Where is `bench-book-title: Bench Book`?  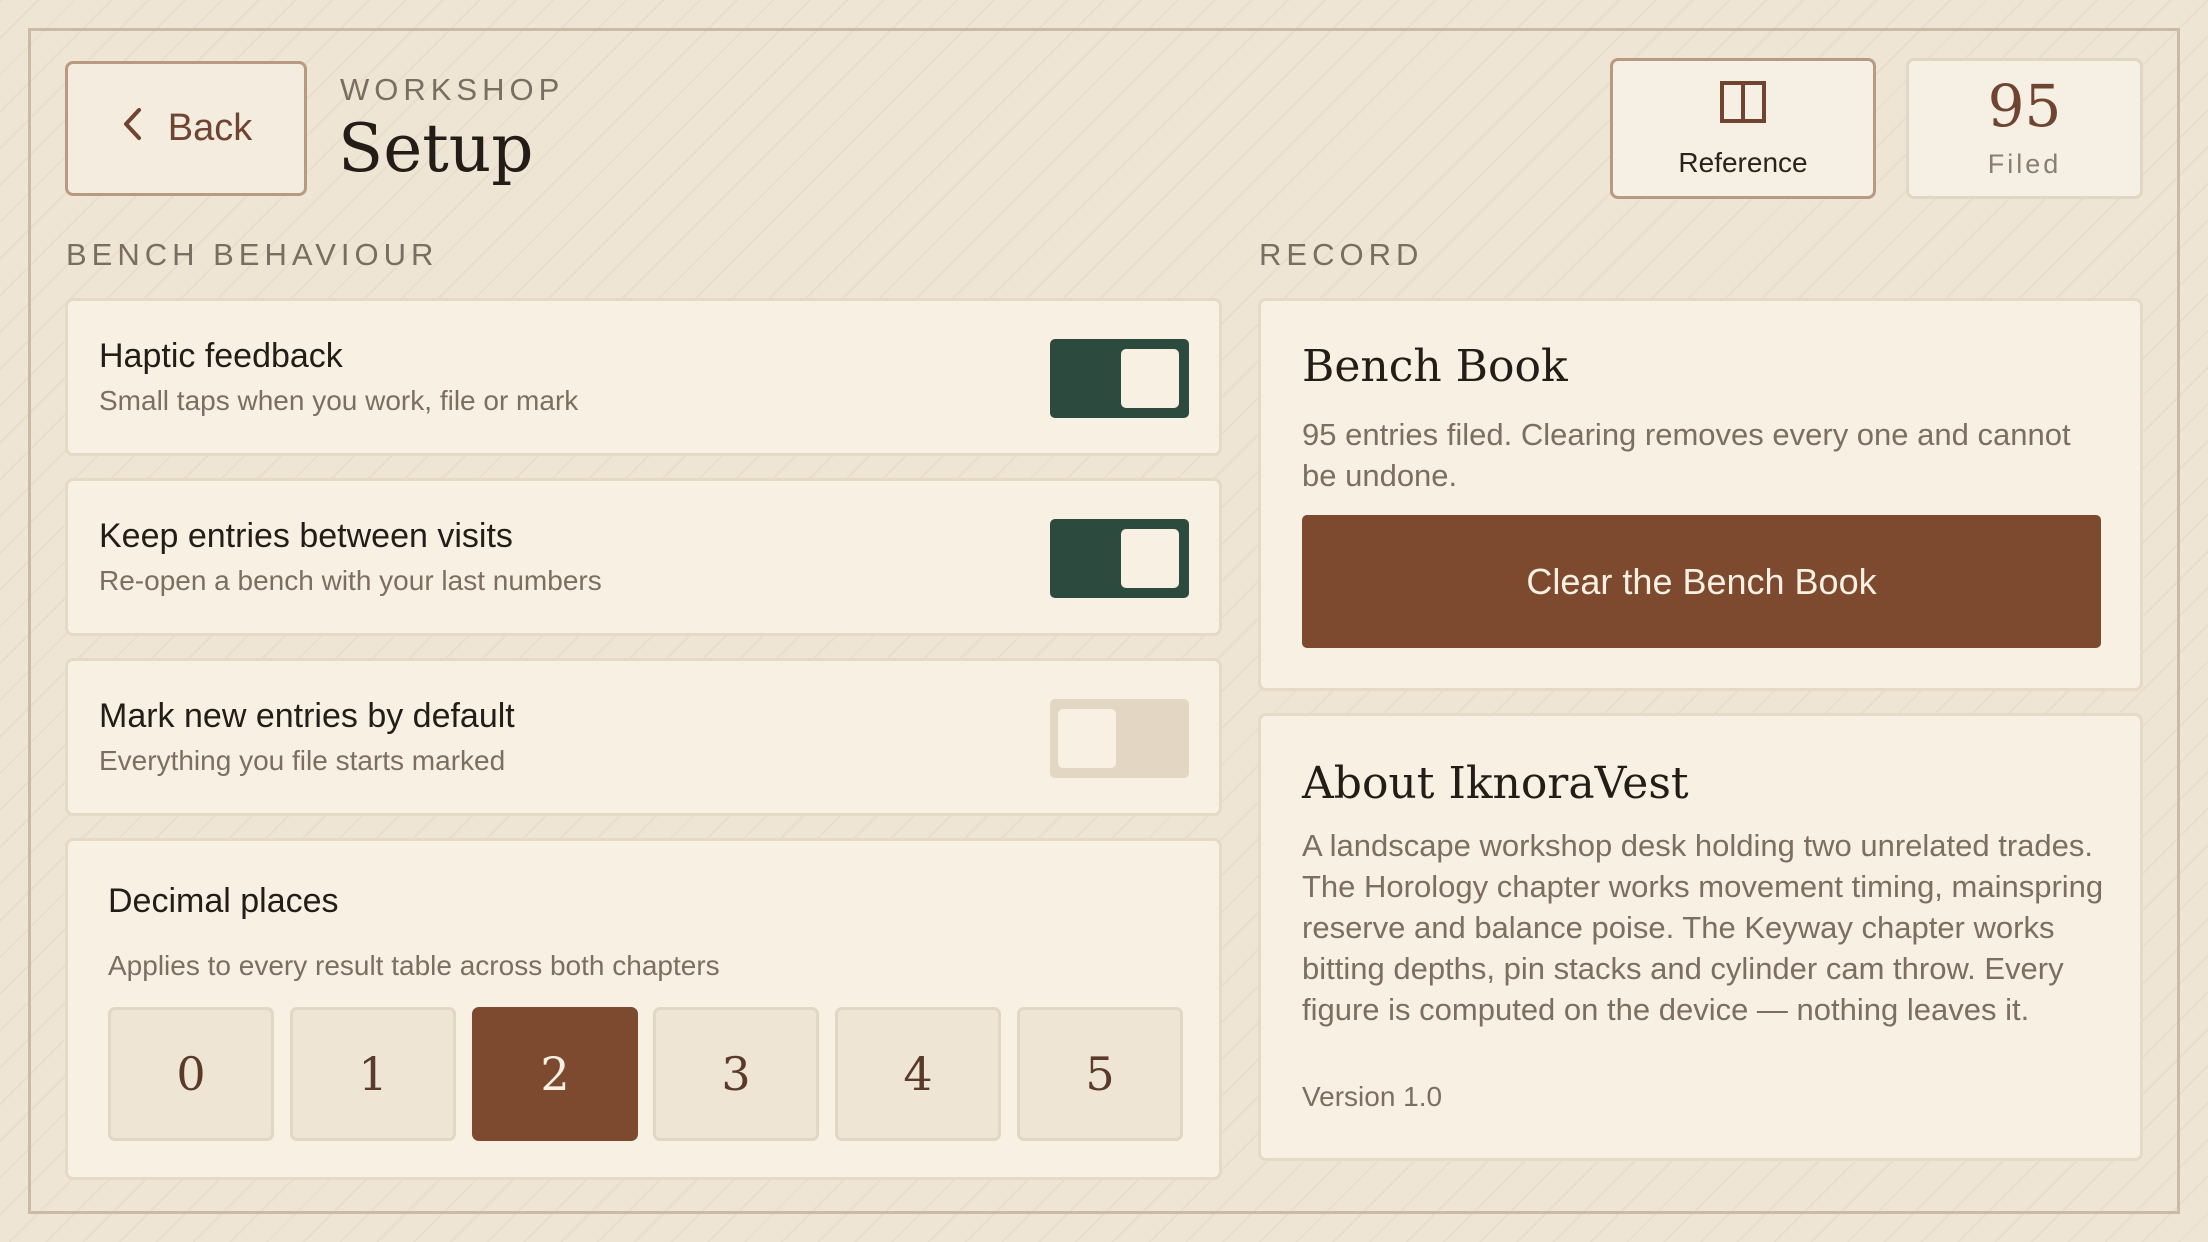 bench-book-title: Bench Book is located at coordinates (1435, 366).